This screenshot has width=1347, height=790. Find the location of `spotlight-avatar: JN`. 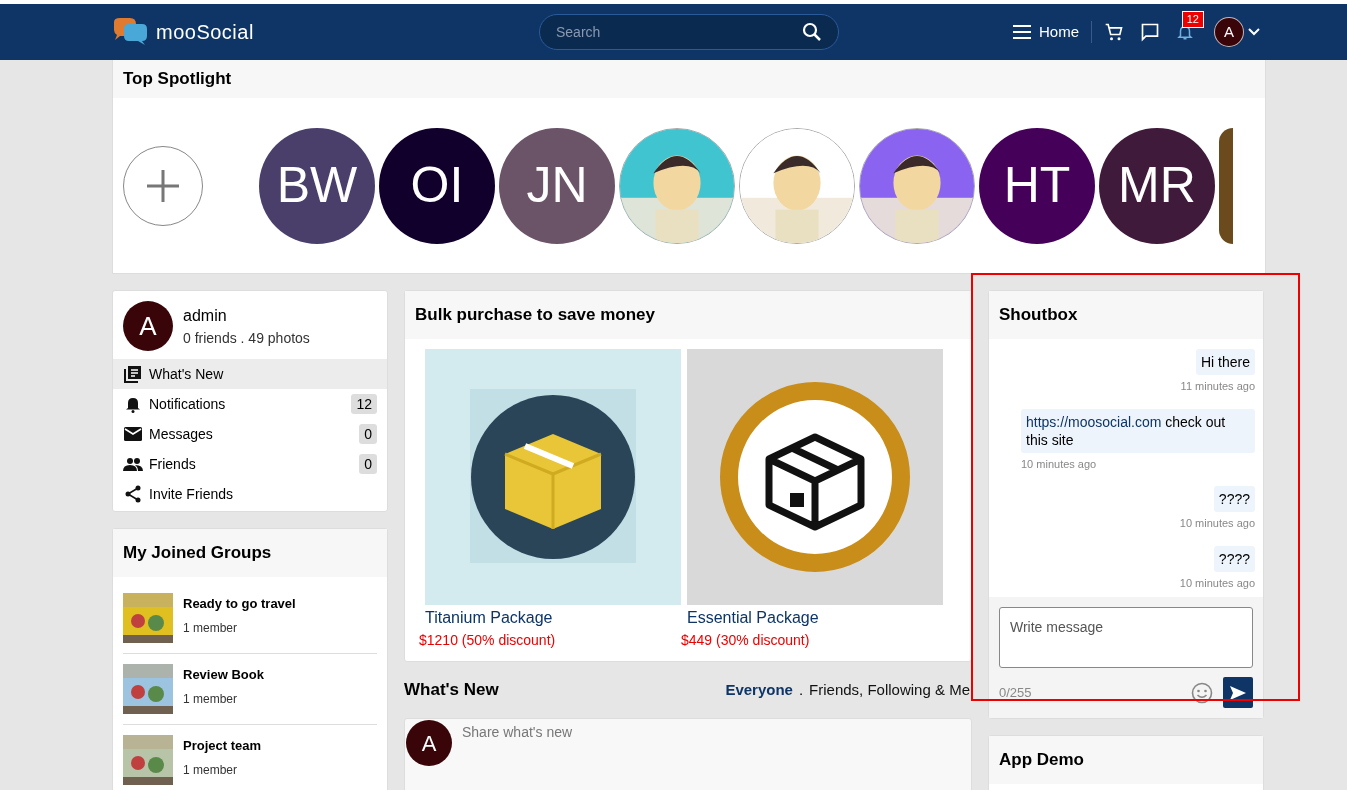

spotlight-avatar: JN is located at coordinates (557, 185).